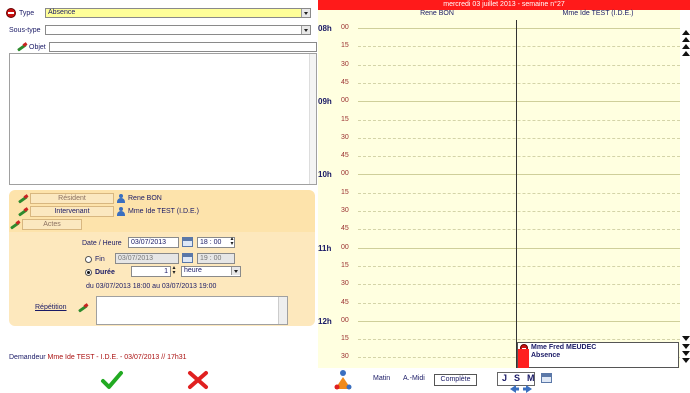 Image resolution: width=690 pixels, height=393 pixels. Describe the element at coordinates (345, 27) in the screenshot. I see `time-slot-minute: 00` at that location.